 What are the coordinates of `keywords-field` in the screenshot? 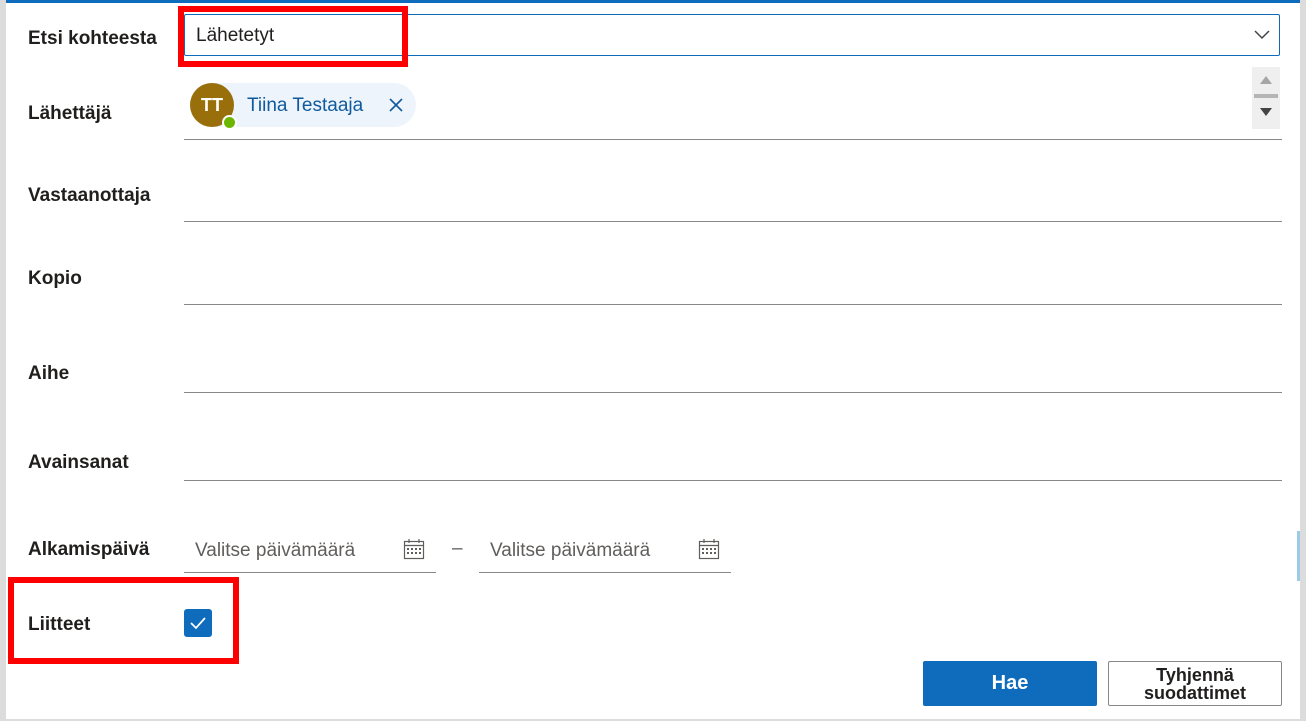 It's located at (733, 480).